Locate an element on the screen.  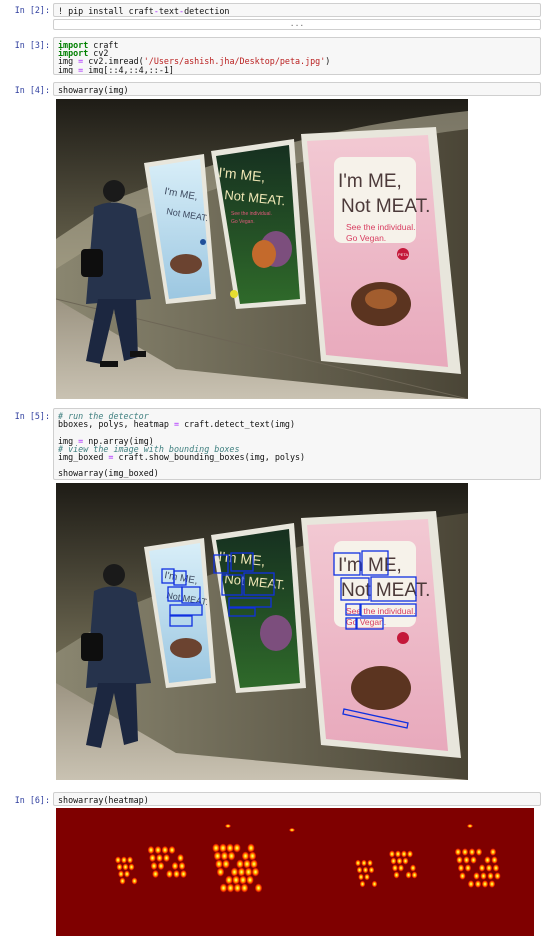
code-line: ! pip install craft-text-detection is located at coordinates (297, 11).